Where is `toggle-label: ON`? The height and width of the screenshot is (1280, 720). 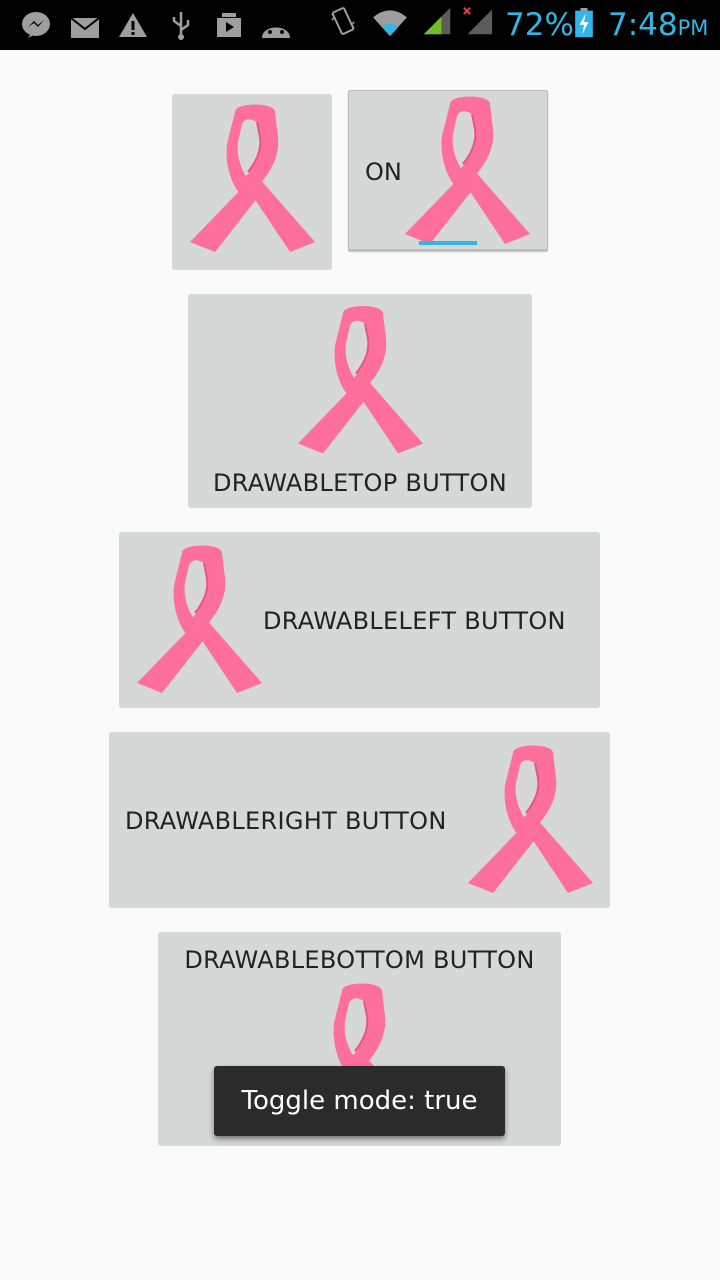 toggle-label: ON is located at coordinates (383, 172).